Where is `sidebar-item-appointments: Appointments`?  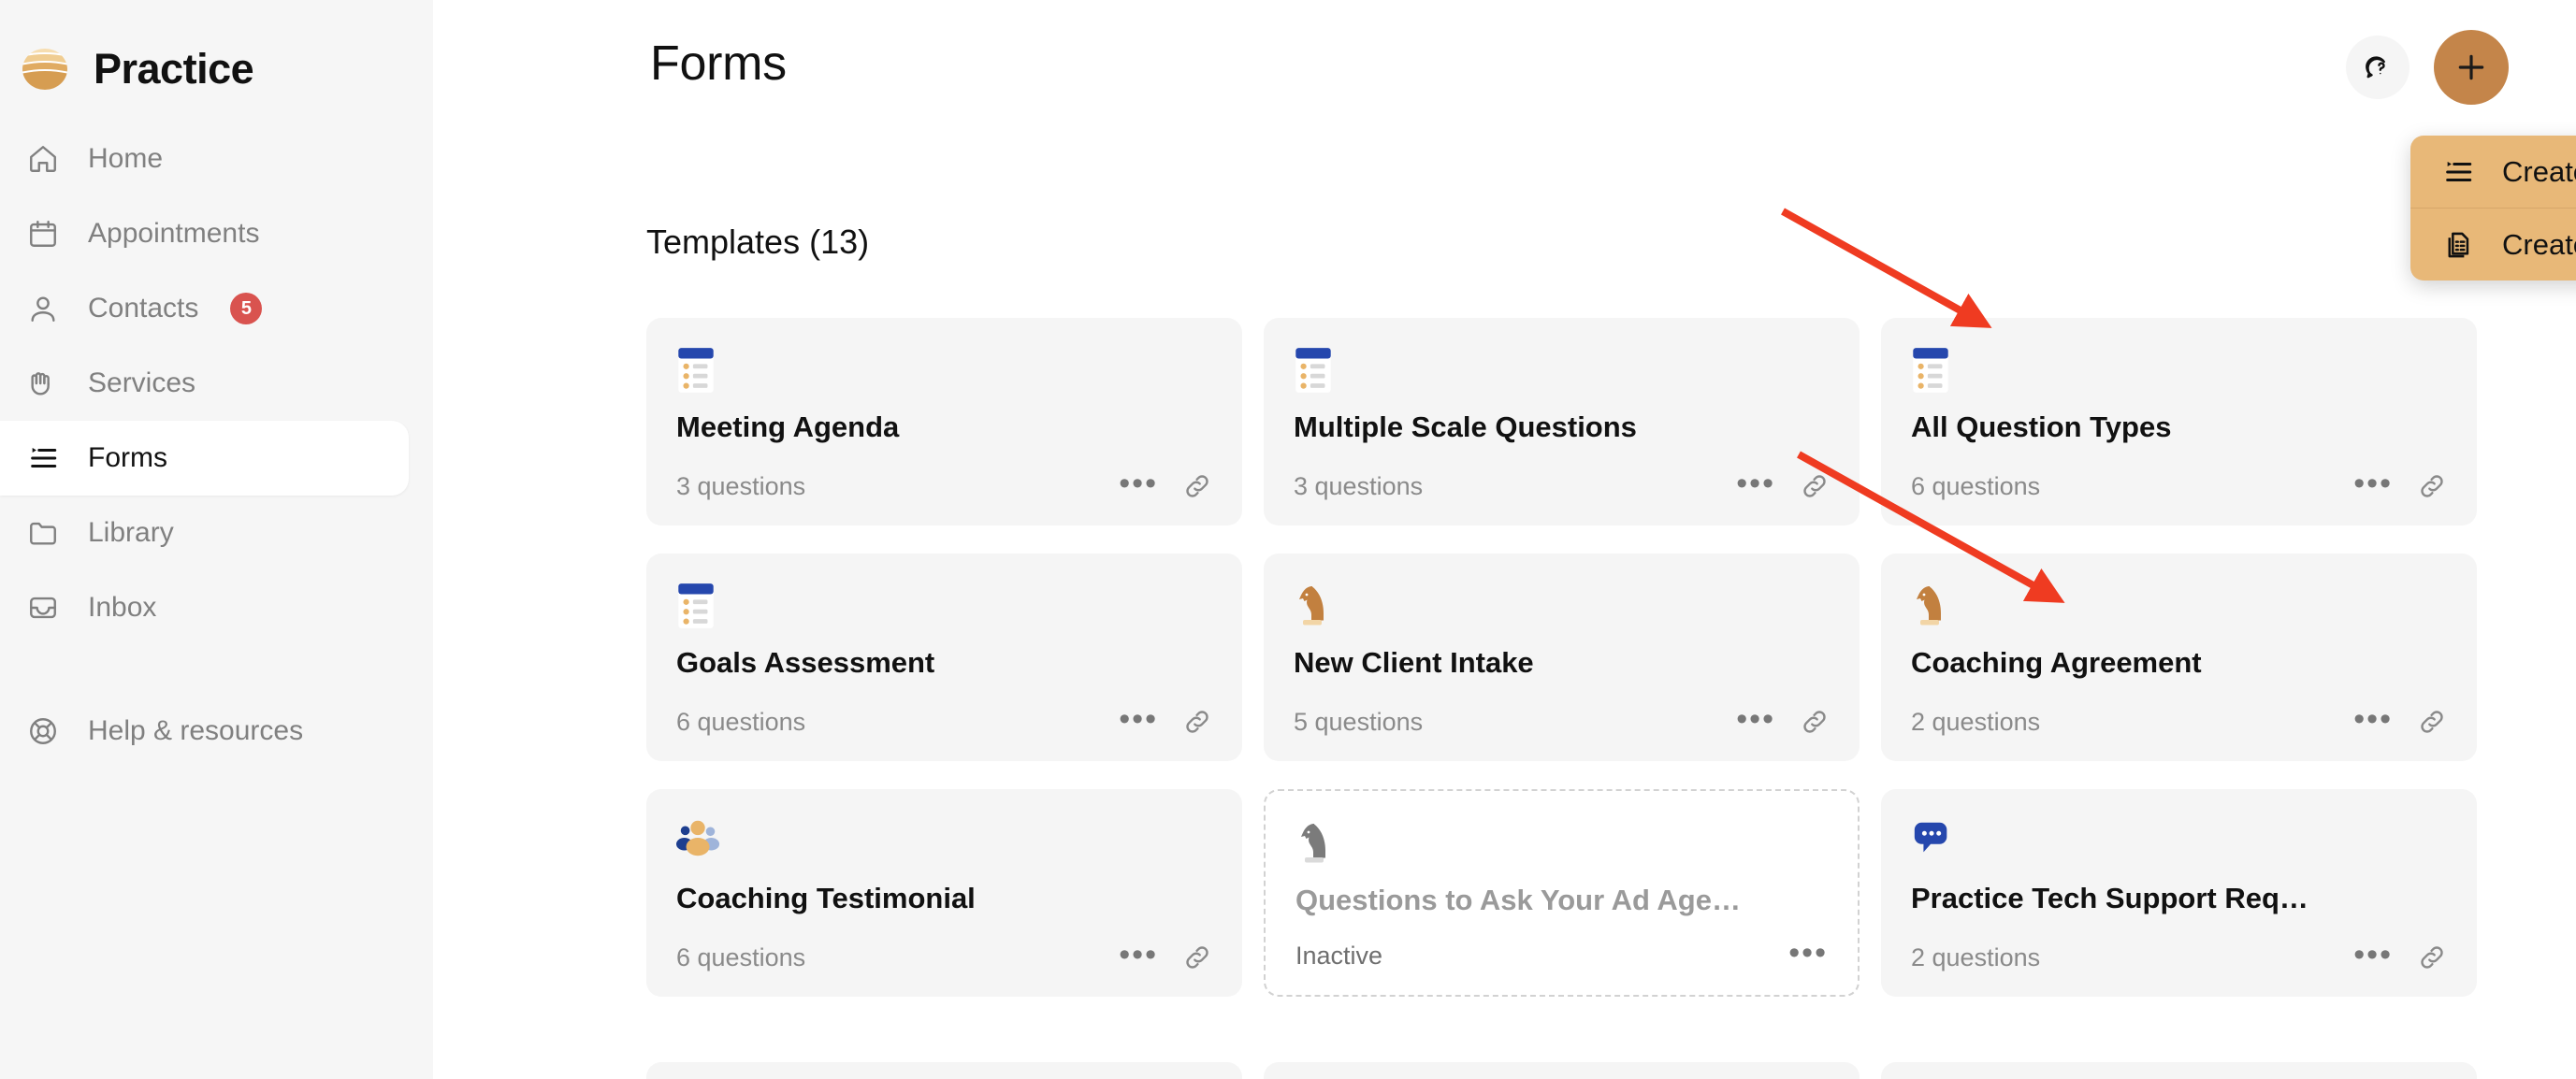 sidebar-item-appointments: Appointments is located at coordinates (204, 233).